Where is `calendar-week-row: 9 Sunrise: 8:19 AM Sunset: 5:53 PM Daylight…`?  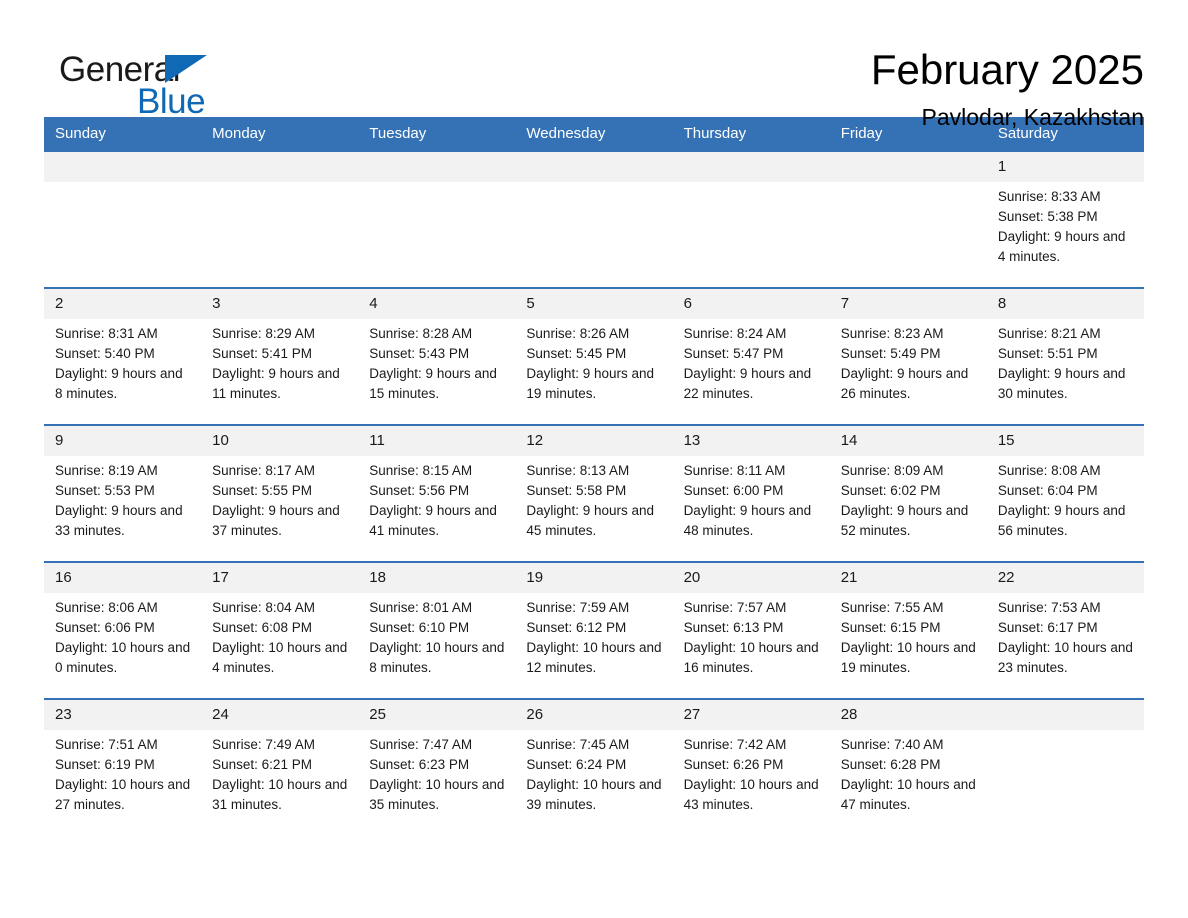
calendar-week-row: 9 Sunrise: 8:19 AM Sunset: 5:53 PM Daylight… is located at coordinates (594, 489).